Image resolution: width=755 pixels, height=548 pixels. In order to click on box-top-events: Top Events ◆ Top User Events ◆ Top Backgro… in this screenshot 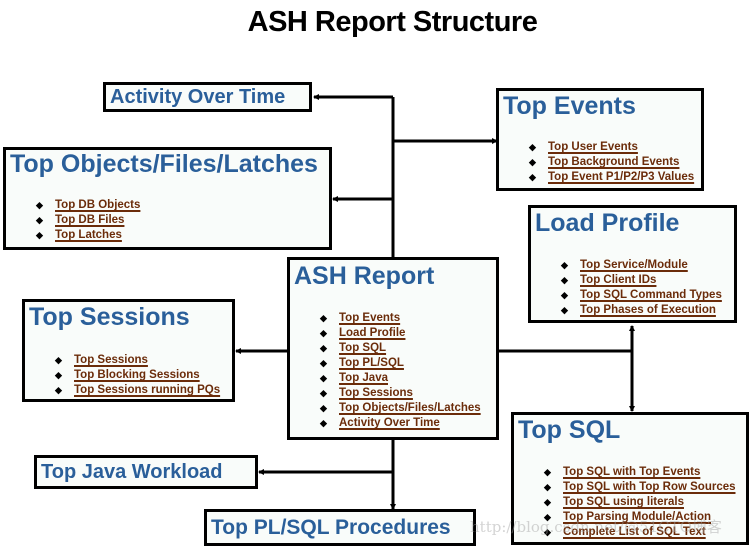, I will do `click(600, 139)`.